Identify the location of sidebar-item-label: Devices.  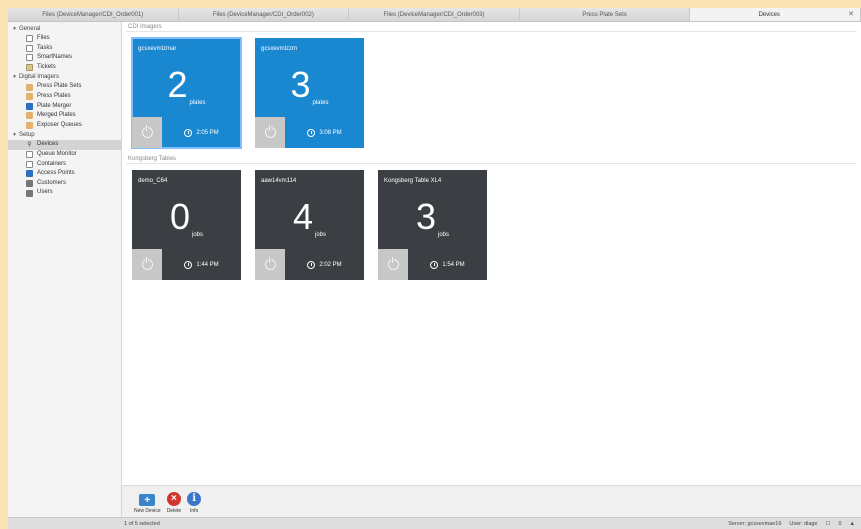
(48, 144).